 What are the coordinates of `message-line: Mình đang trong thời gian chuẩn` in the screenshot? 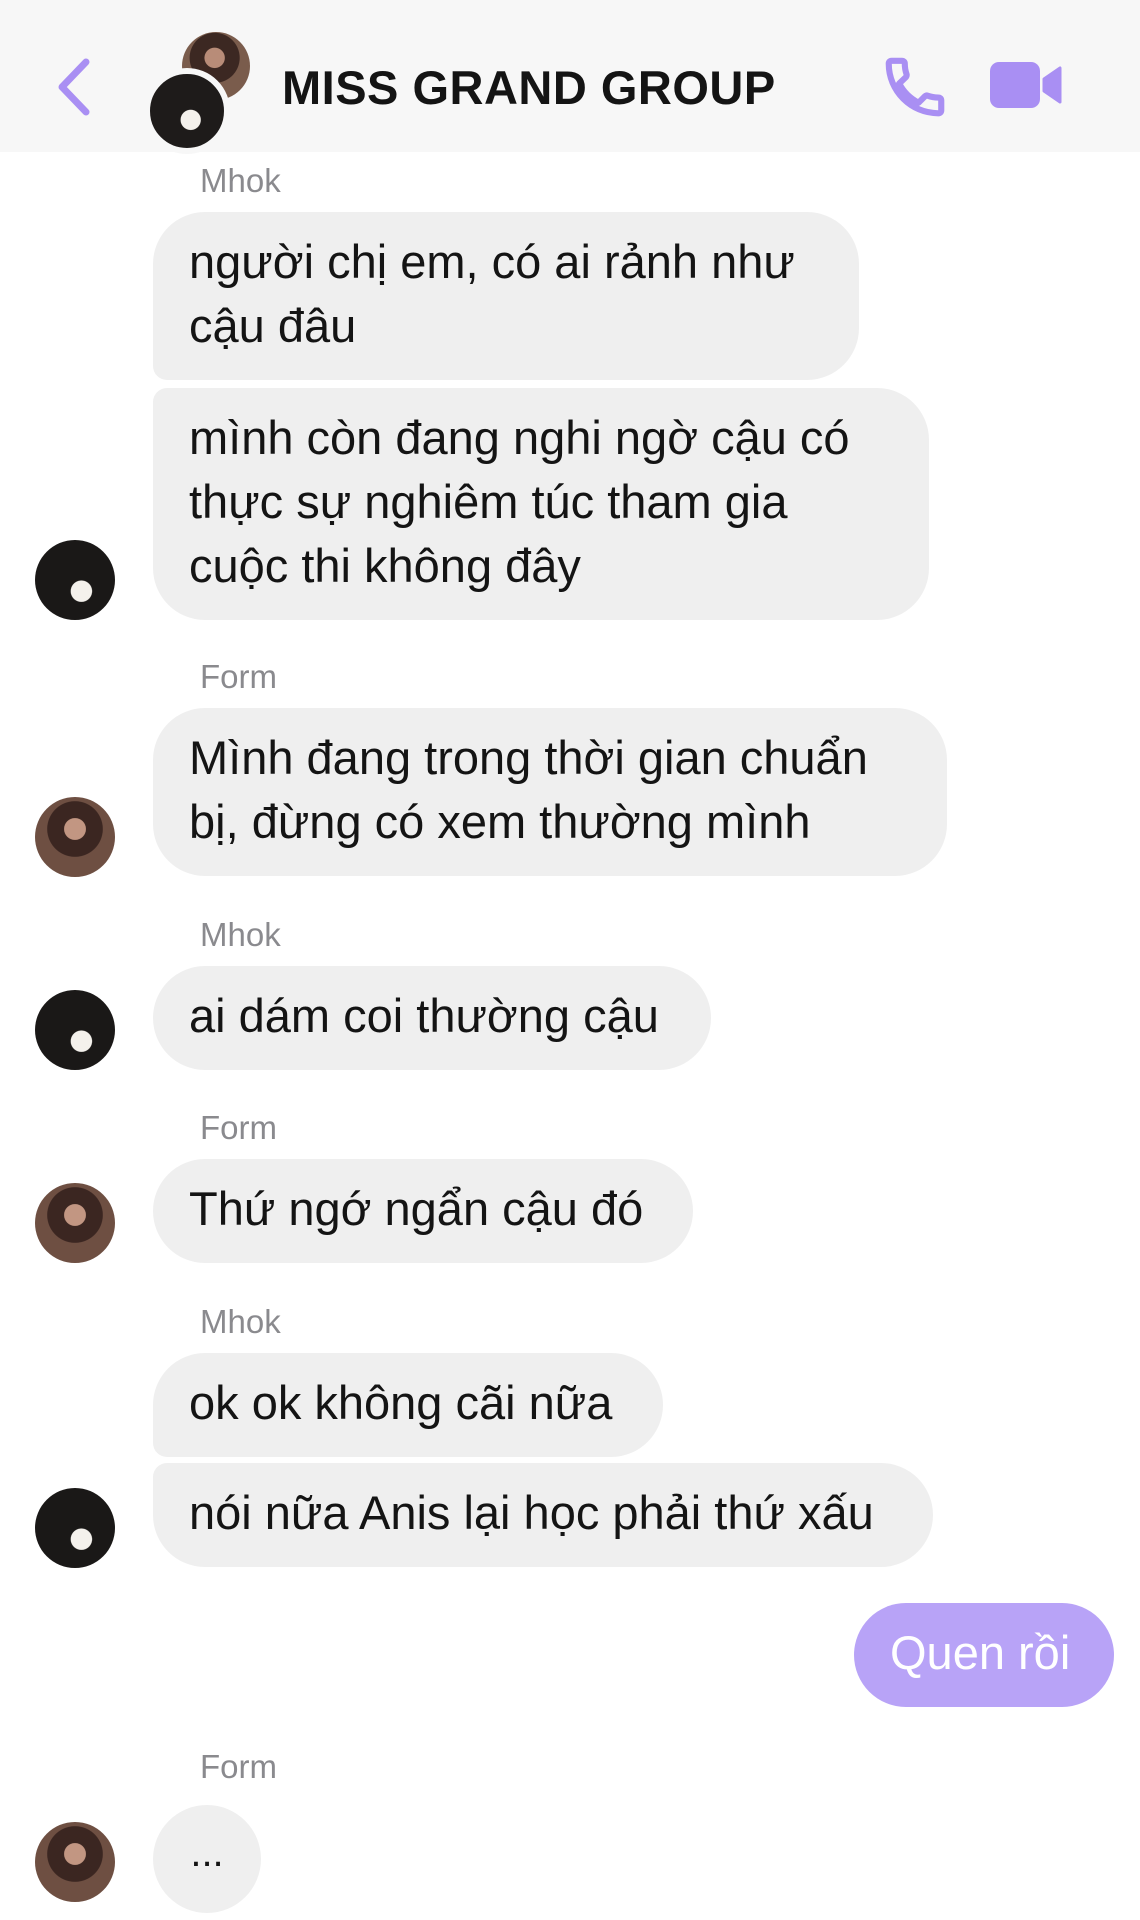 It's located at (528, 757).